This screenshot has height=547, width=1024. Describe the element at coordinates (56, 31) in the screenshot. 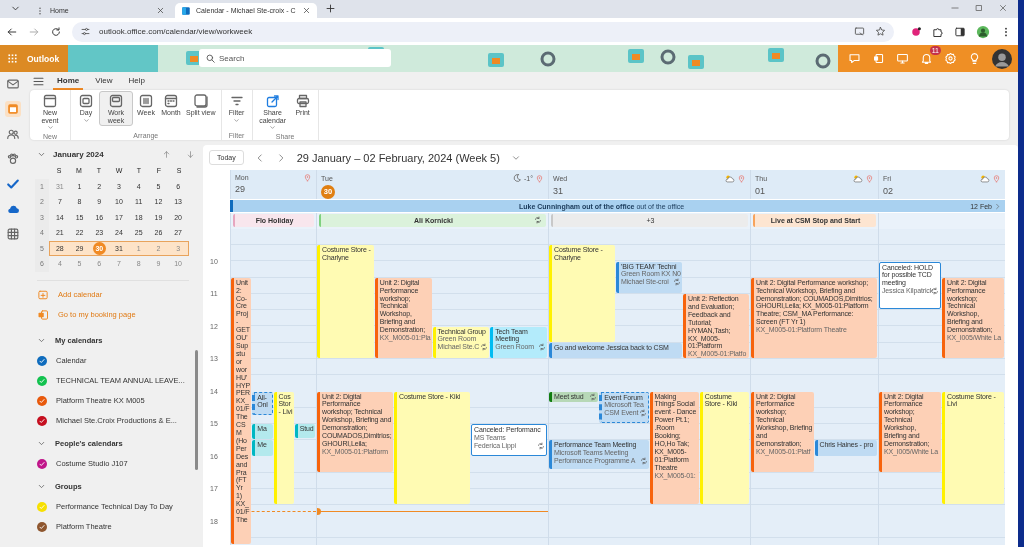

I see `reload-icon` at that location.